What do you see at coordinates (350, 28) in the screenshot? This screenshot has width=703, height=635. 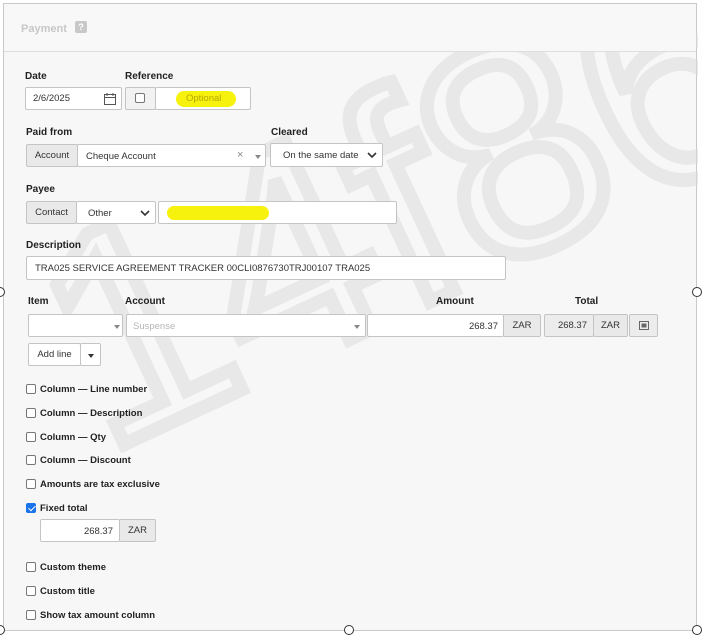 I see `panel-header: Payment ?` at bounding box center [350, 28].